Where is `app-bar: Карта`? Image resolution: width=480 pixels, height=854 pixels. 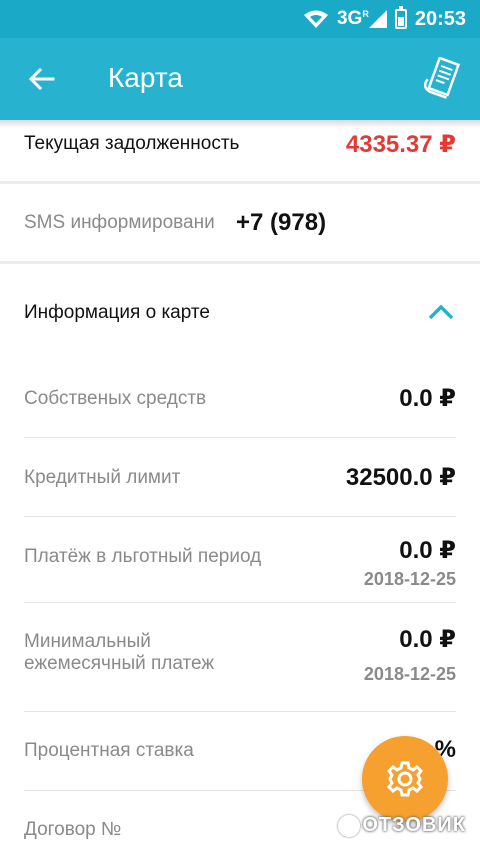
app-bar: Карта is located at coordinates (240, 79).